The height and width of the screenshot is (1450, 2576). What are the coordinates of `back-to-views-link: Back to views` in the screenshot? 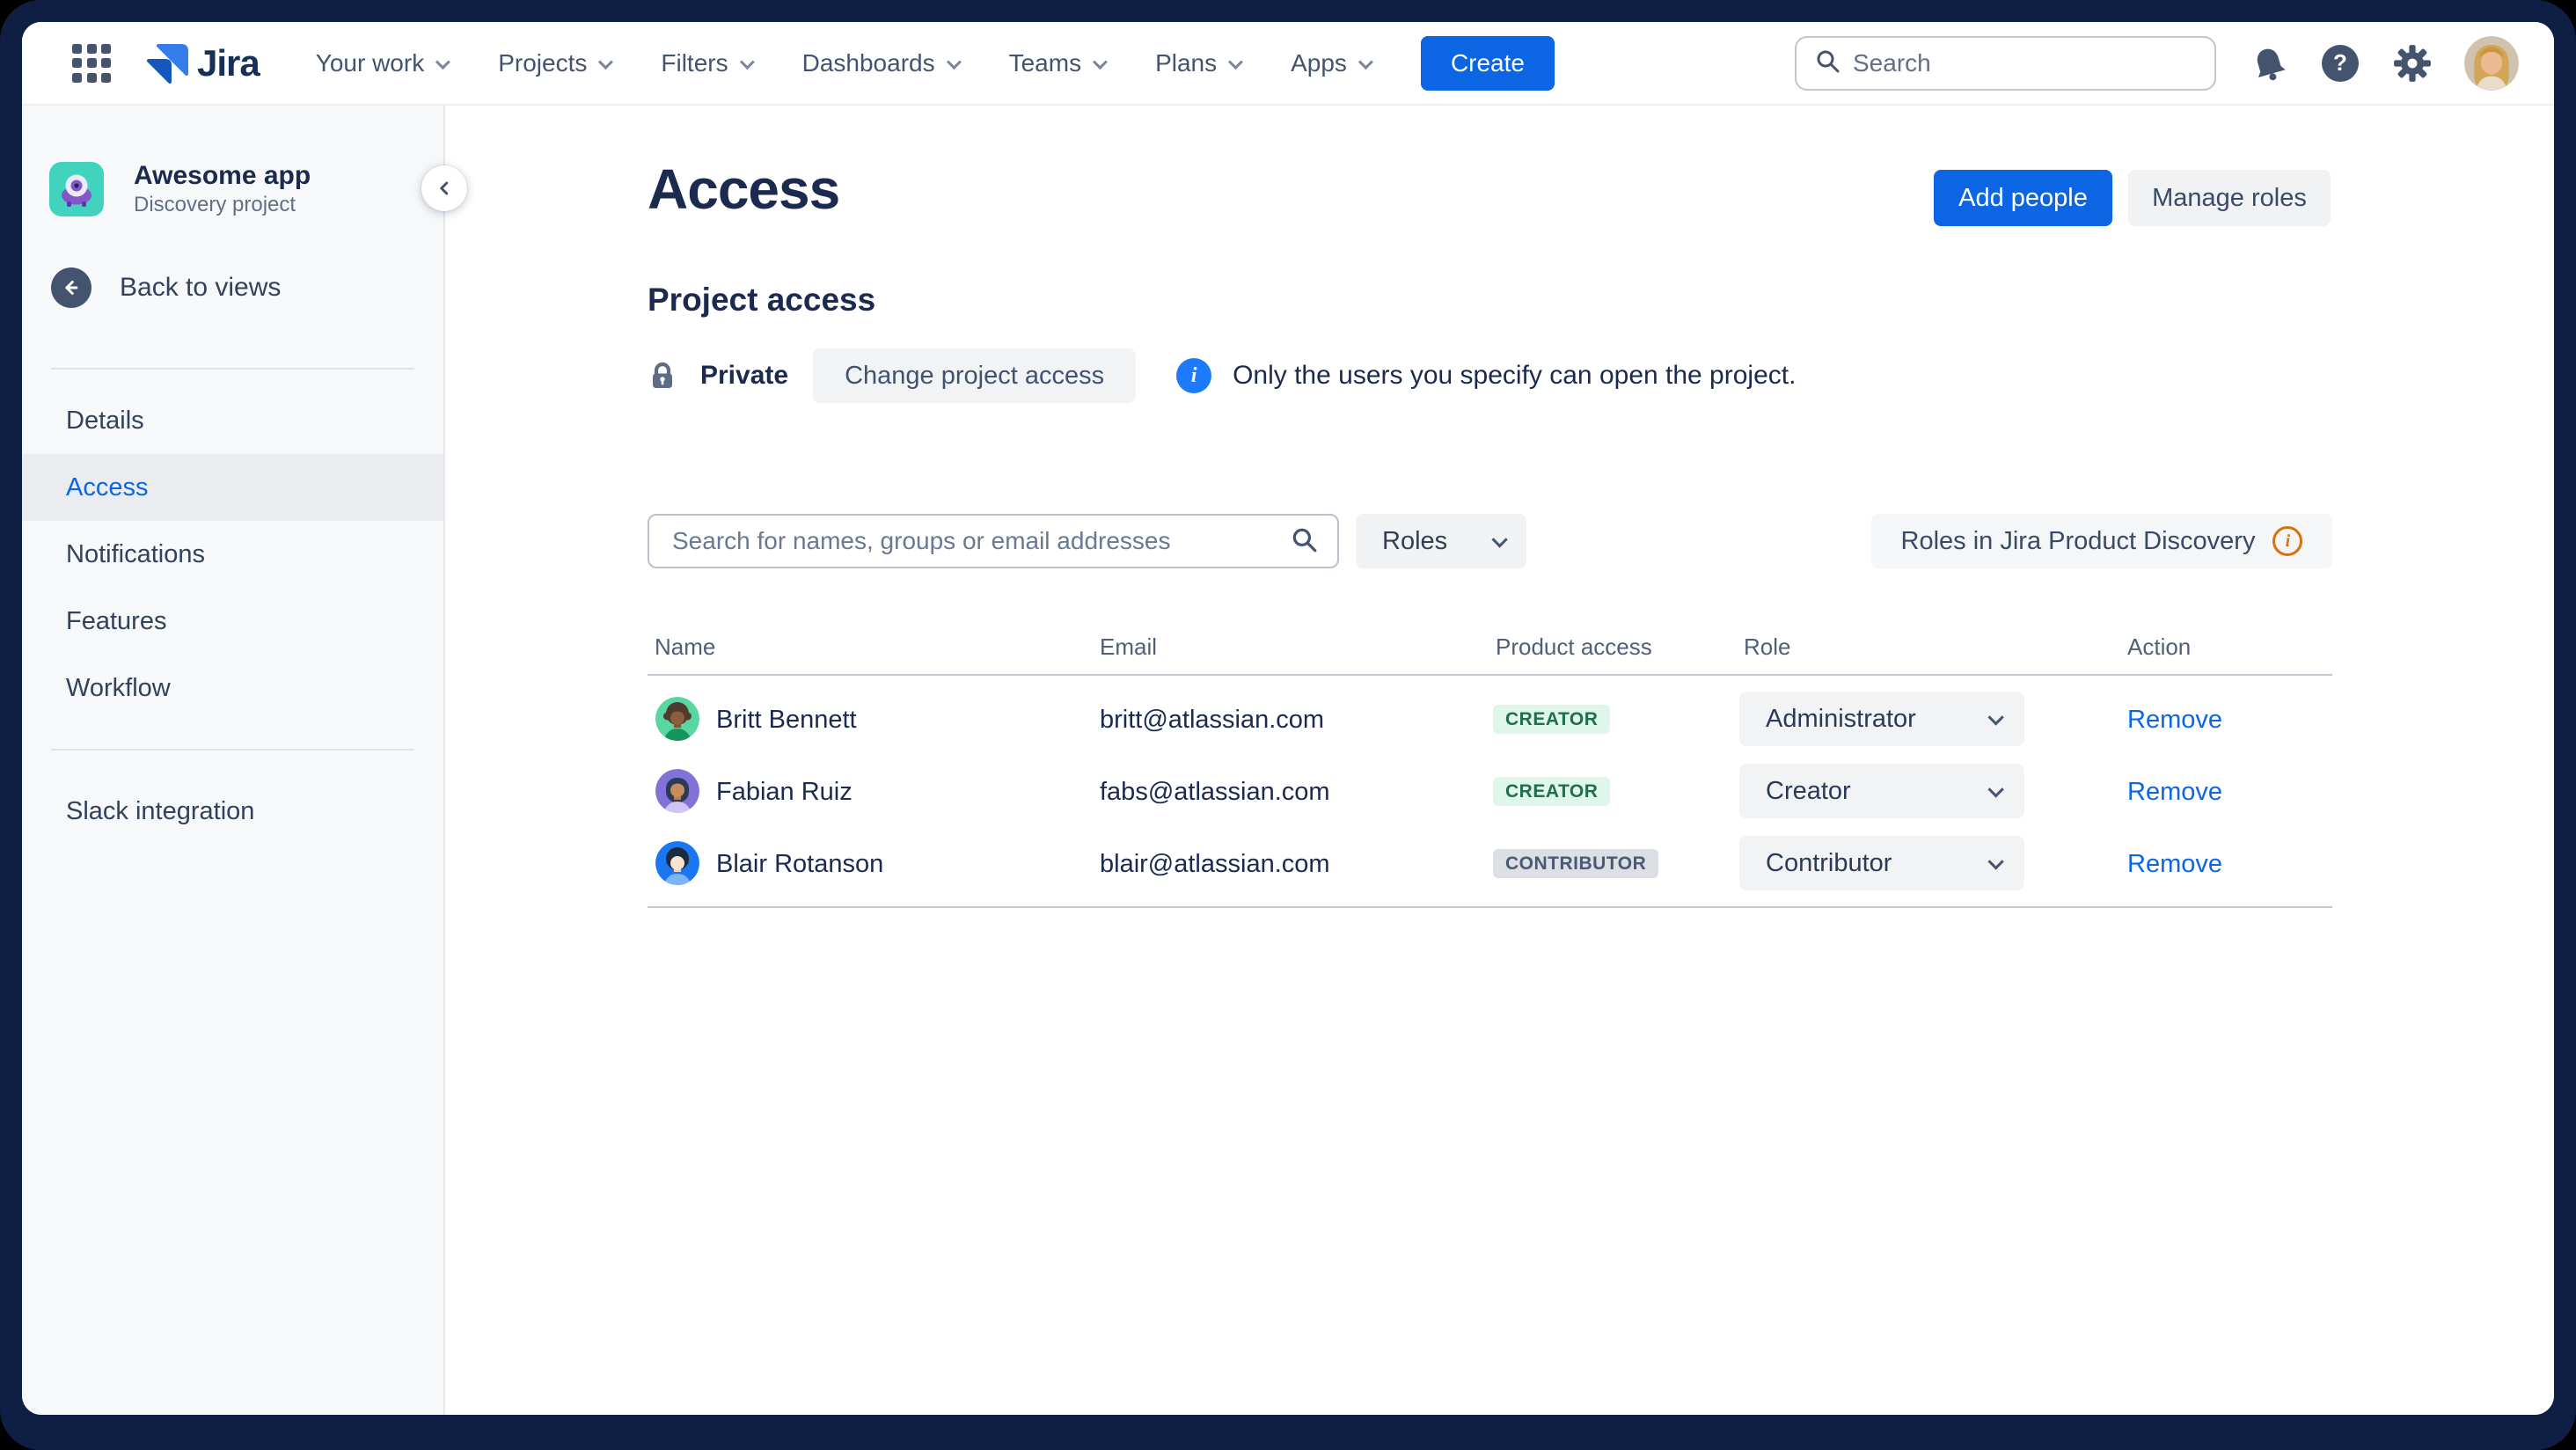 It's located at (166, 287).